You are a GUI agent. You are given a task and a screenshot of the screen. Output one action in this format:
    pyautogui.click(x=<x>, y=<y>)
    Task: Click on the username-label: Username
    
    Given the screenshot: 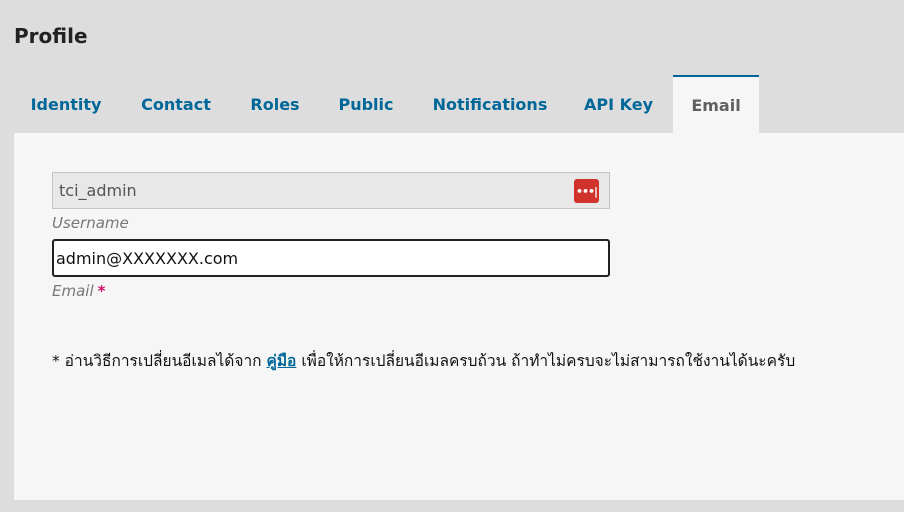 What is the action you would take?
    pyautogui.click(x=90, y=223)
    